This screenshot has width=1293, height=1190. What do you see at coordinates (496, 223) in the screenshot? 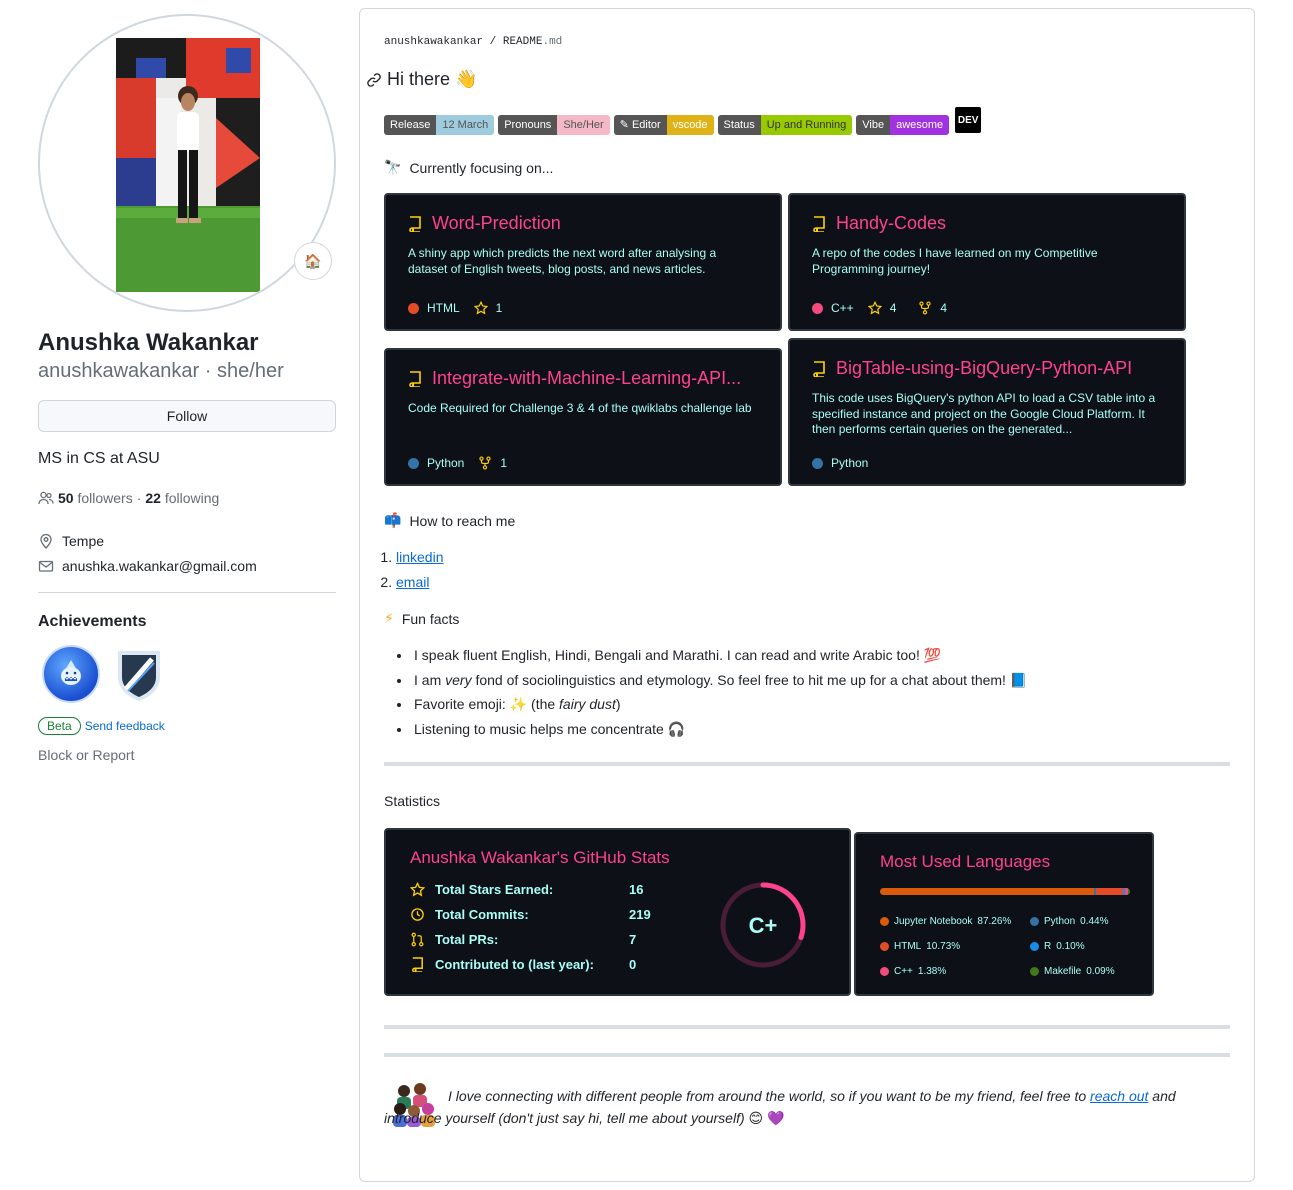
I see `repo-name: Word-Prediction` at bounding box center [496, 223].